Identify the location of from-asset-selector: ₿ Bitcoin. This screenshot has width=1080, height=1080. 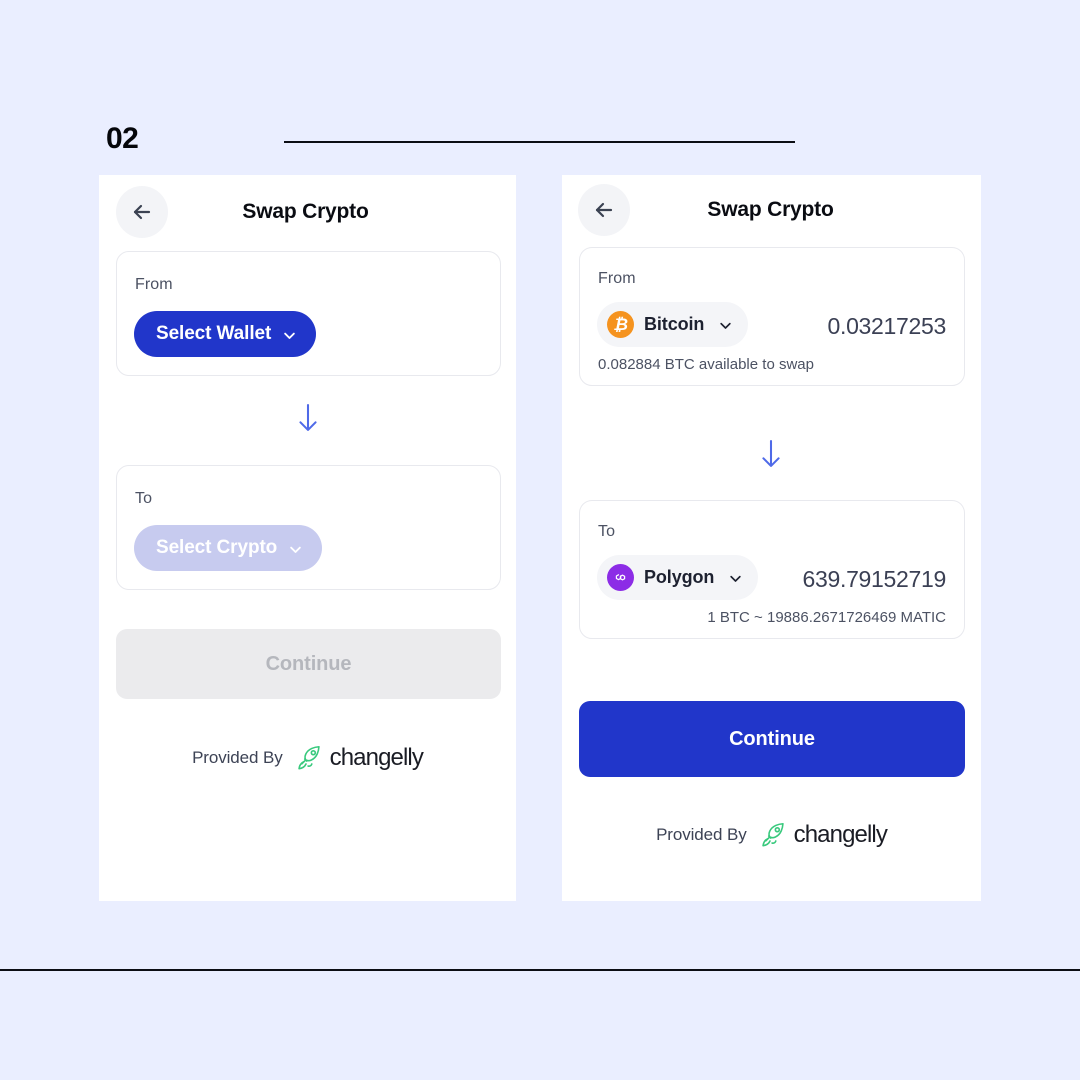
(673, 324).